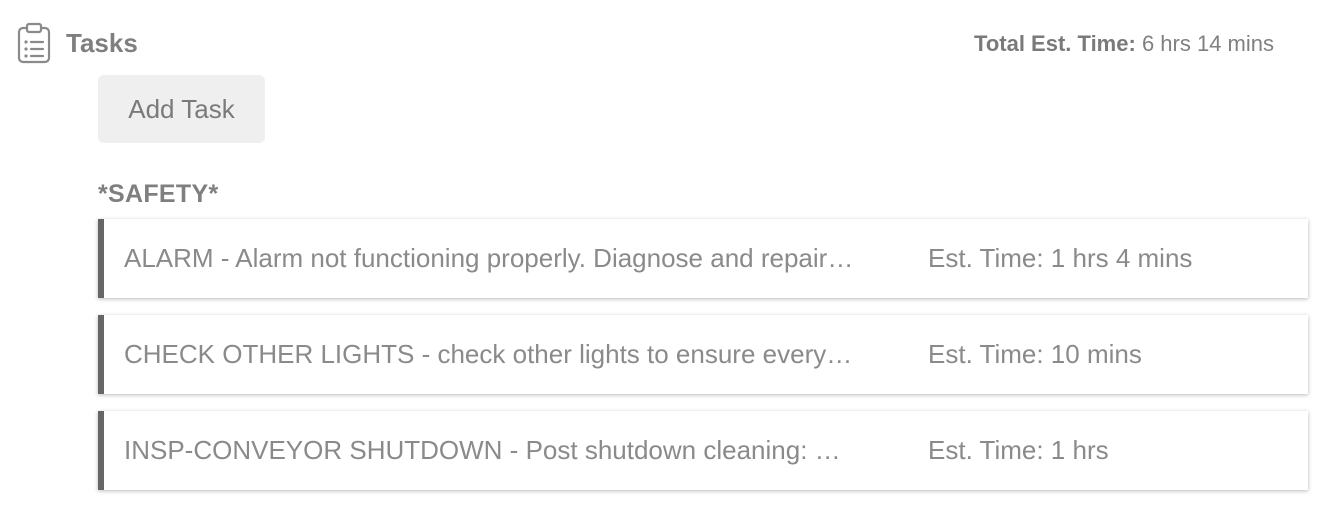 The width and height of the screenshot is (1324, 511). Describe the element at coordinates (1060, 258) in the screenshot. I see `task-est-time: Est. Time: 1 hrs 4 mins` at that location.